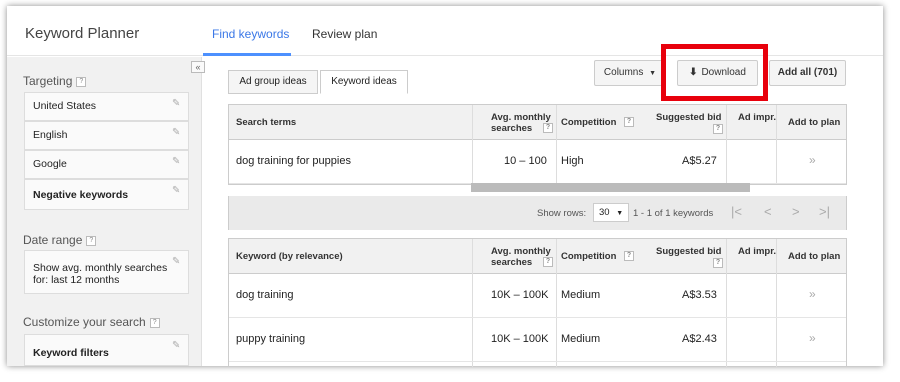  What do you see at coordinates (525, 161) in the screenshot?
I see `avg-searches: 10 – 100` at bounding box center [525, 161].